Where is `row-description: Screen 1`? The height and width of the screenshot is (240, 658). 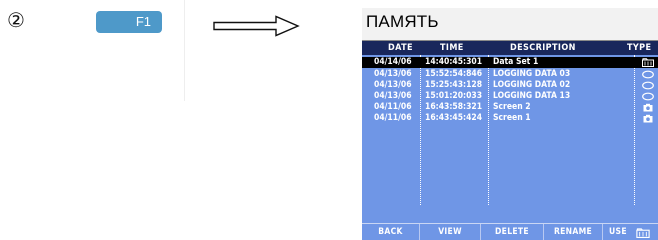 row-description: Screen 1 is located at coordinates (512, 118).